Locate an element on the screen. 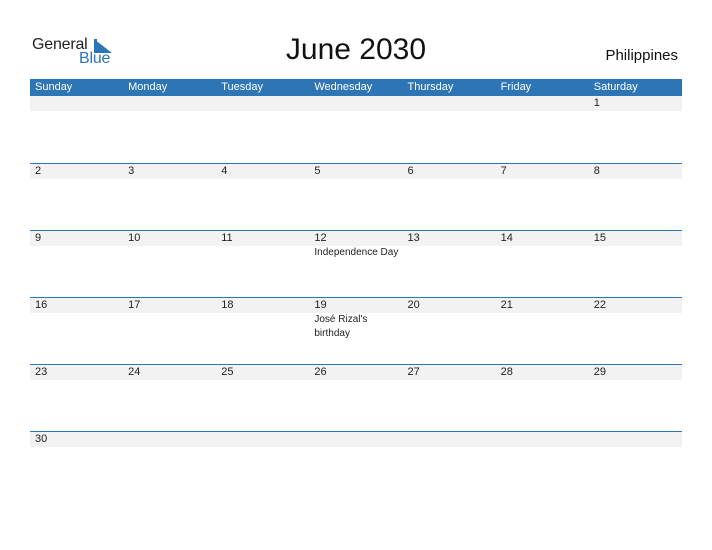  day-number: 5 is located at coordinates (317, 171).